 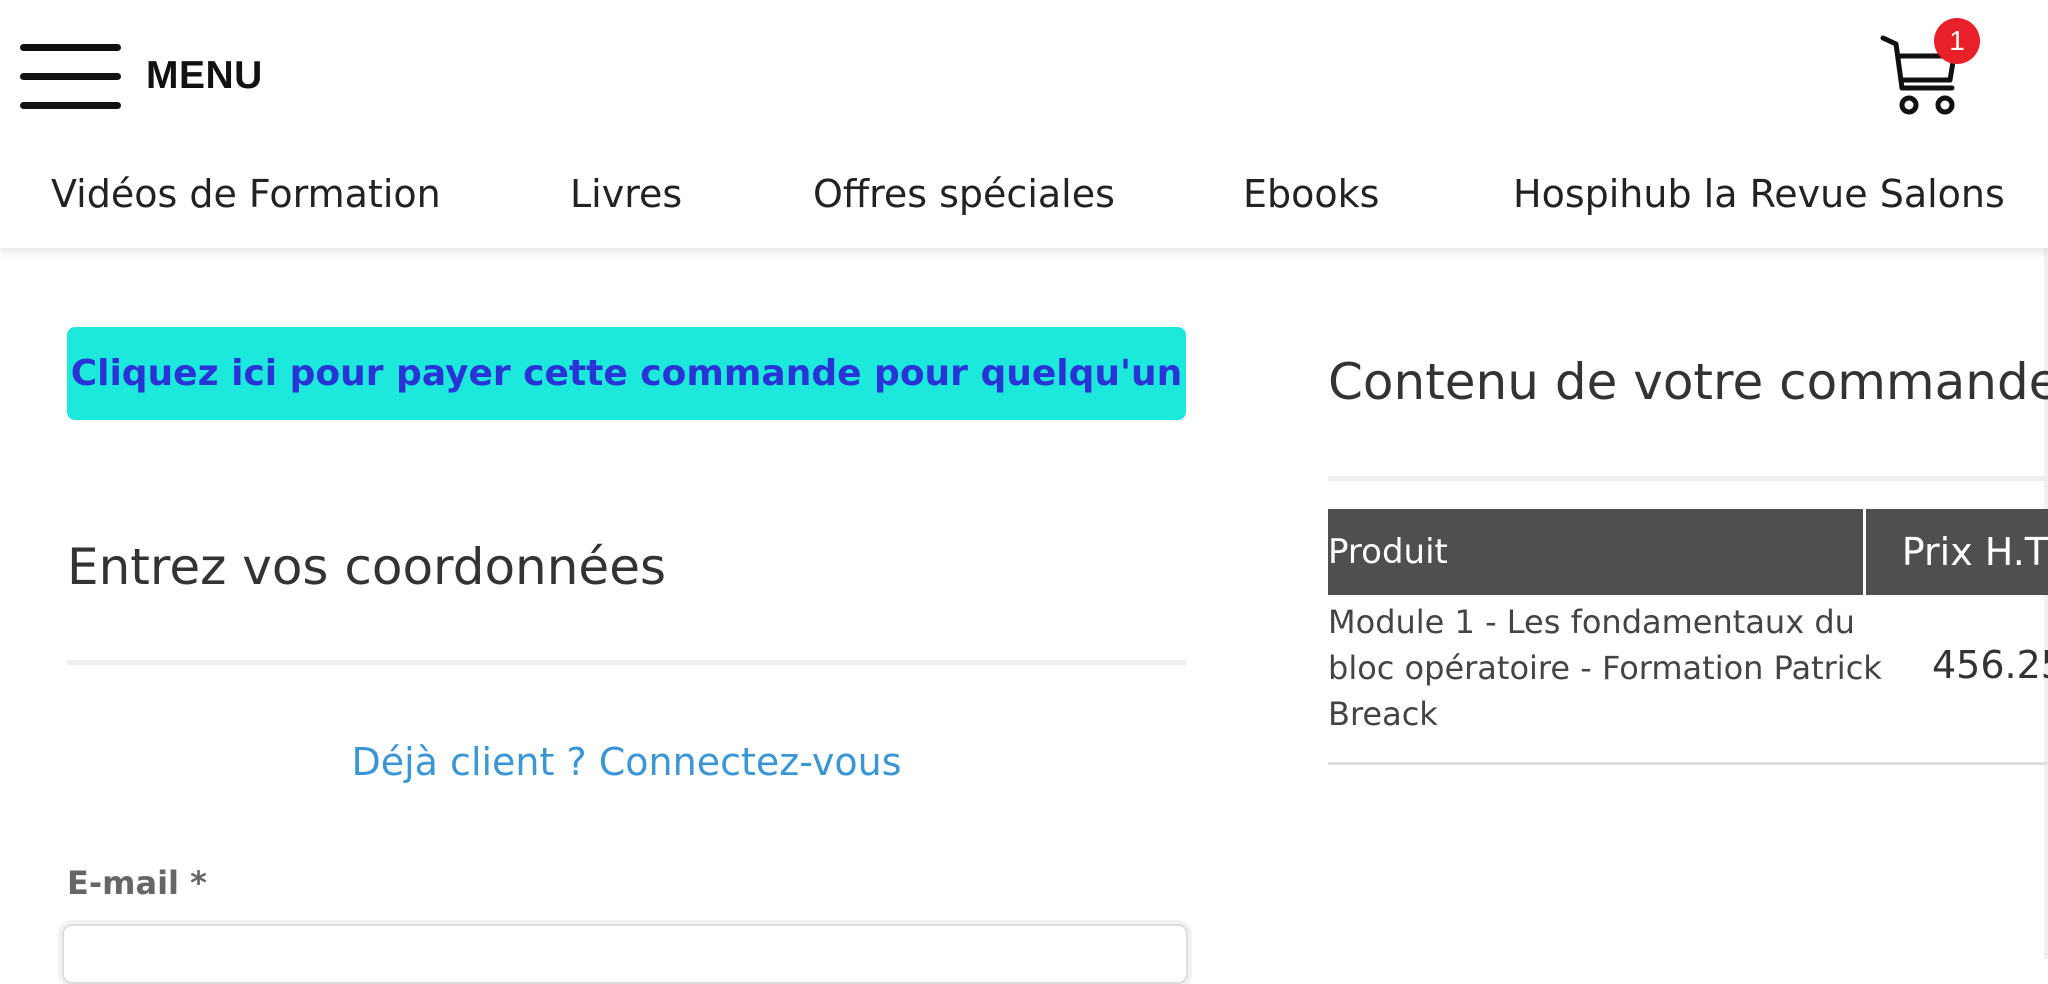 I want to click on product-price: 456.25, so click(x=1990, y=665).